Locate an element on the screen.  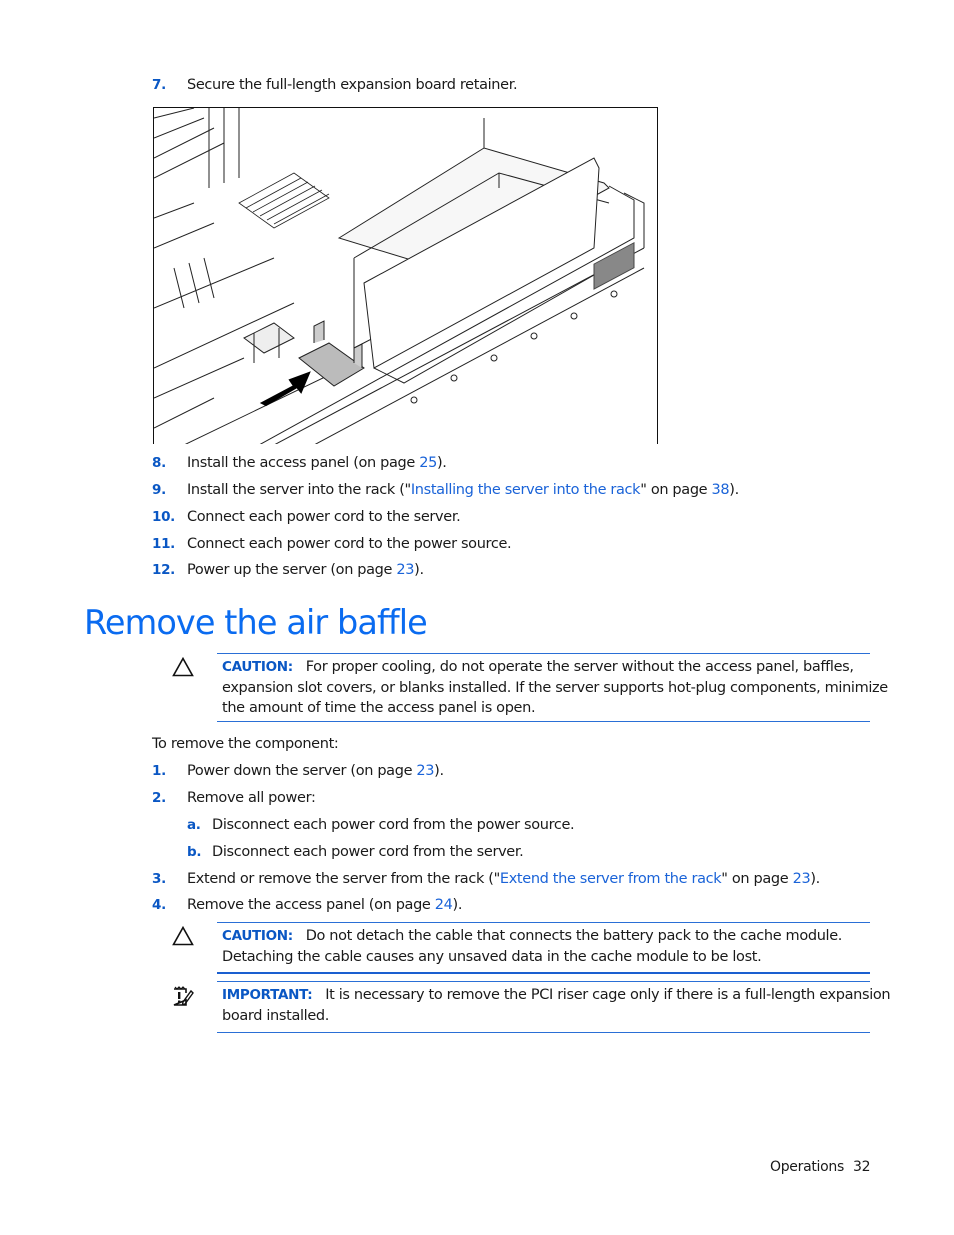
step-text: Power up the server (on page 23). is located at coordinates (305, 570).